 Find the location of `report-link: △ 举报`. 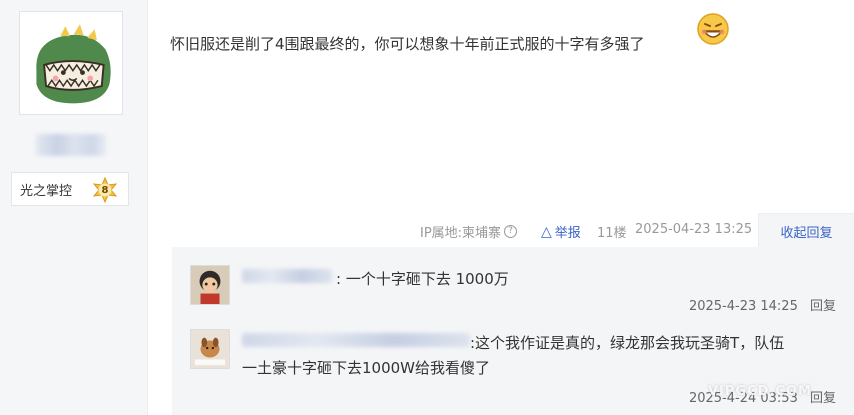

report-link: △ 举报 is located at coordinates (561, 232).